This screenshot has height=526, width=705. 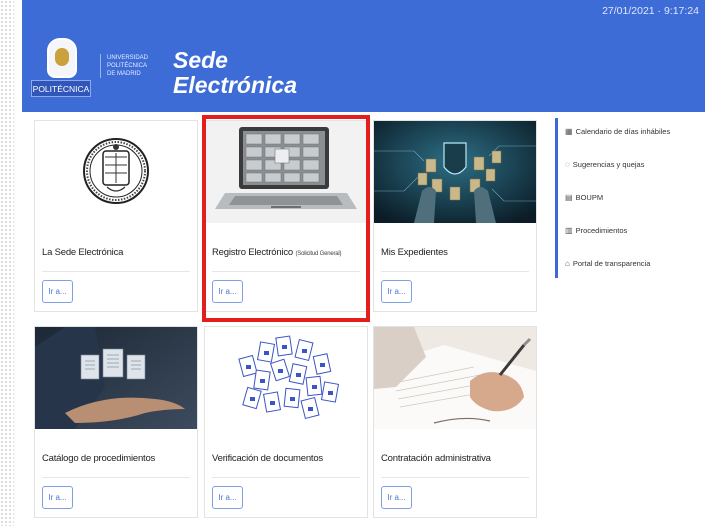 I want to click on upm-seal-image, so click(x=116, y=172).